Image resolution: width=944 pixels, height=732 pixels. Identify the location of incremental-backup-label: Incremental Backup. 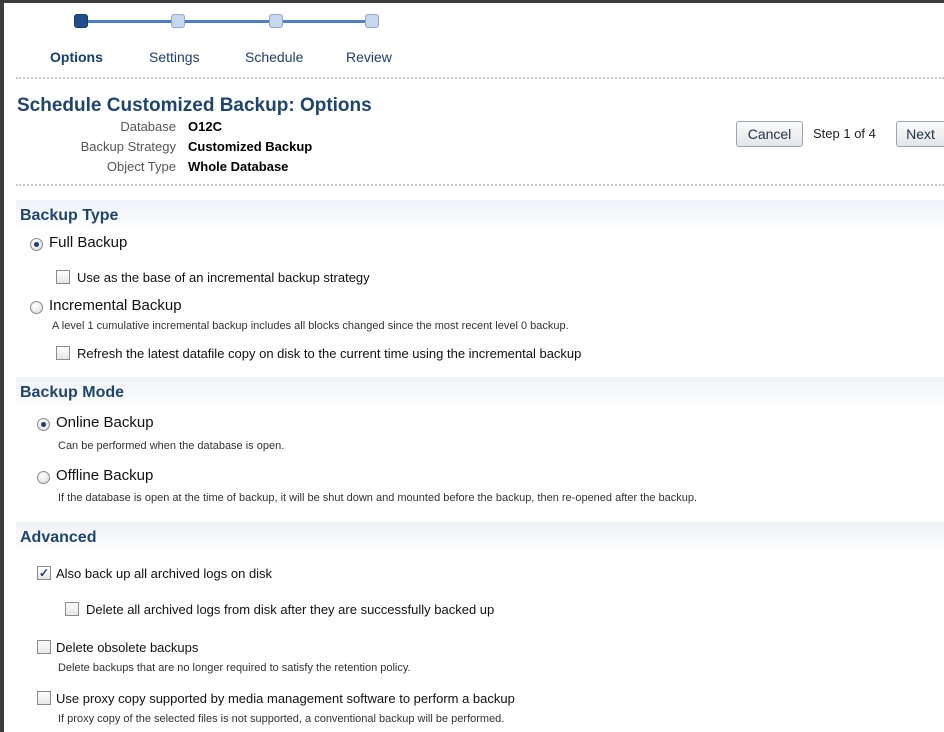
(115, 305).